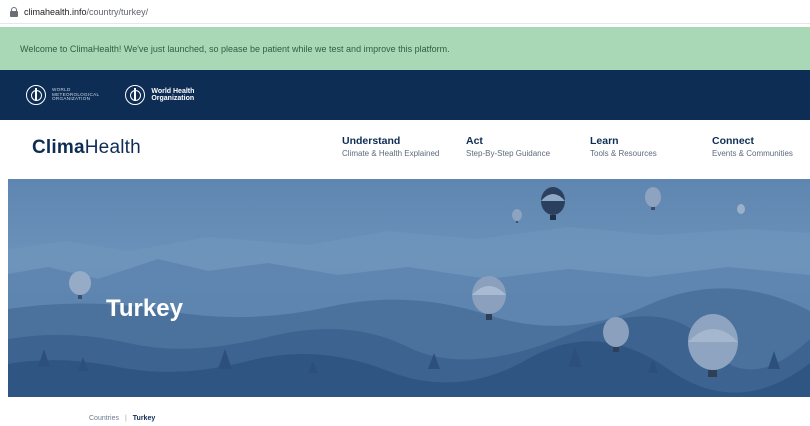 The height and width of the screenshot is (426, 810). Describe the element at coordinates (58, 147) in the screenshot. I see `logo-bold-text: Clima` at that location.